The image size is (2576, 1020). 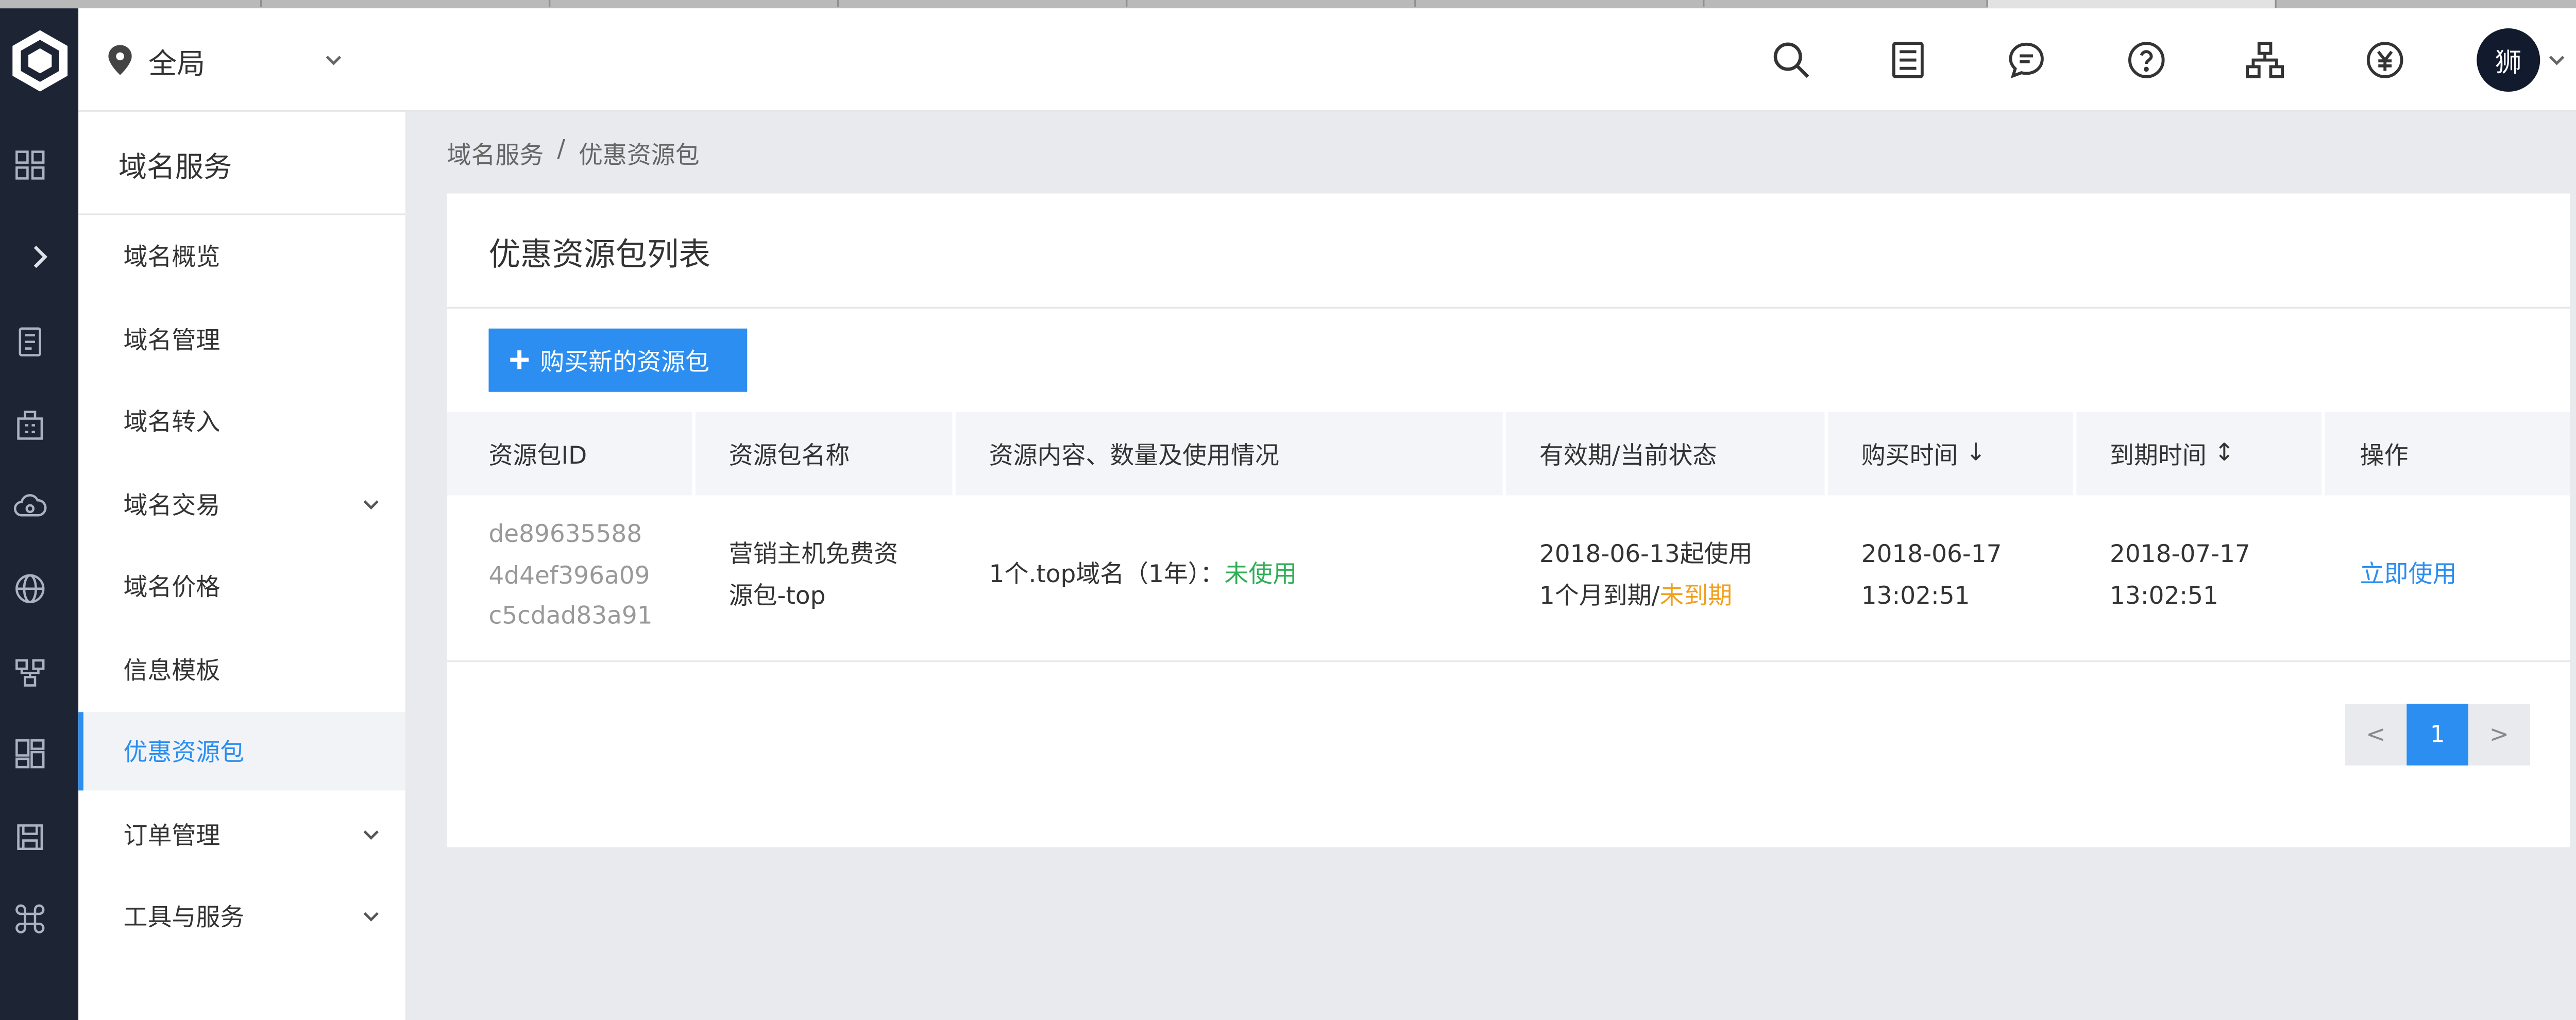 I want to click on breadcrumb-current: 优惠资源包, so click(x=639, y=157).